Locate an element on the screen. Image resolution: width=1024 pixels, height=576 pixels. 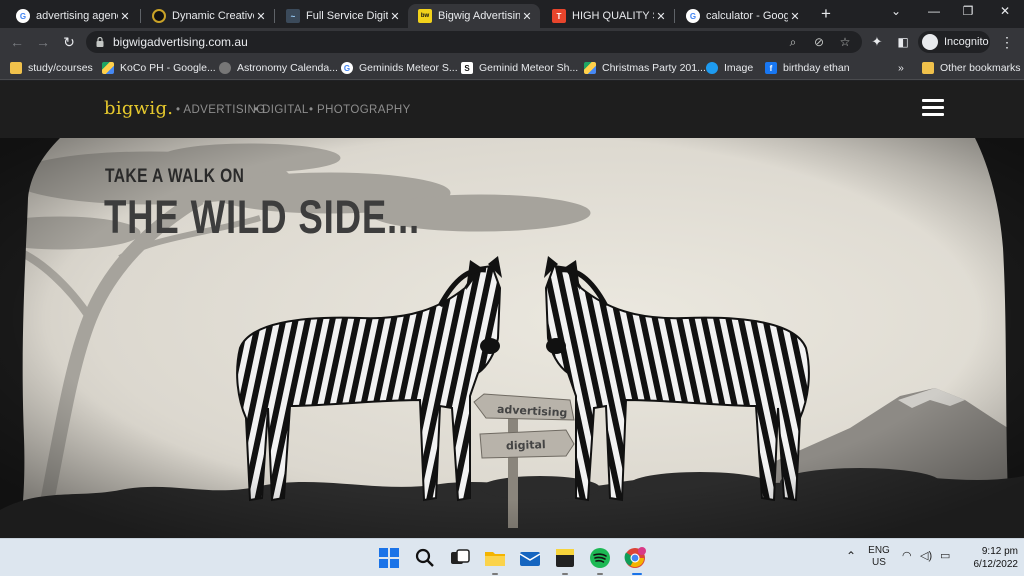
tab-full-service-digital: ~ Full Service Digital ✕ is located at coordinates (342, 16).